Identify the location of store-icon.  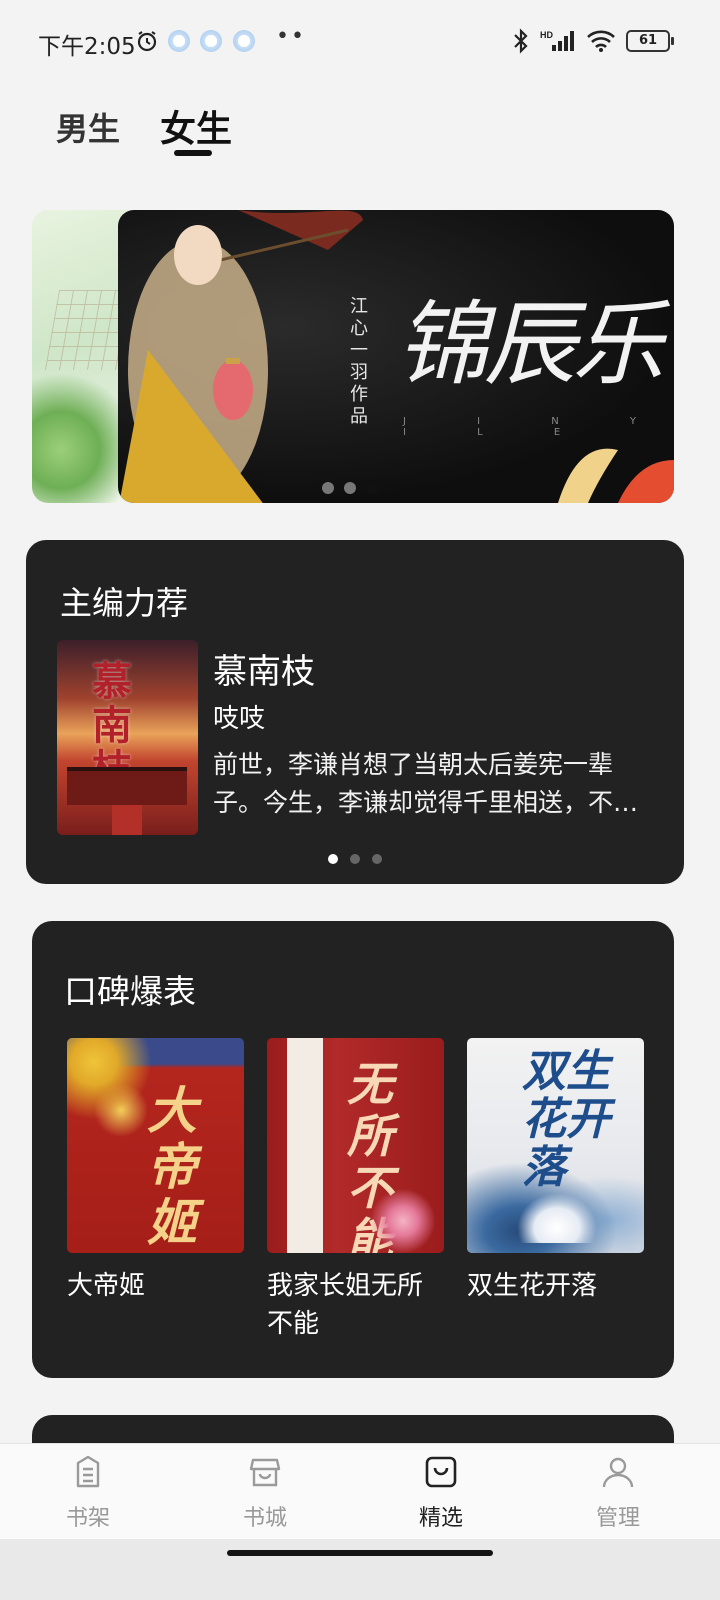
(265, 1472).